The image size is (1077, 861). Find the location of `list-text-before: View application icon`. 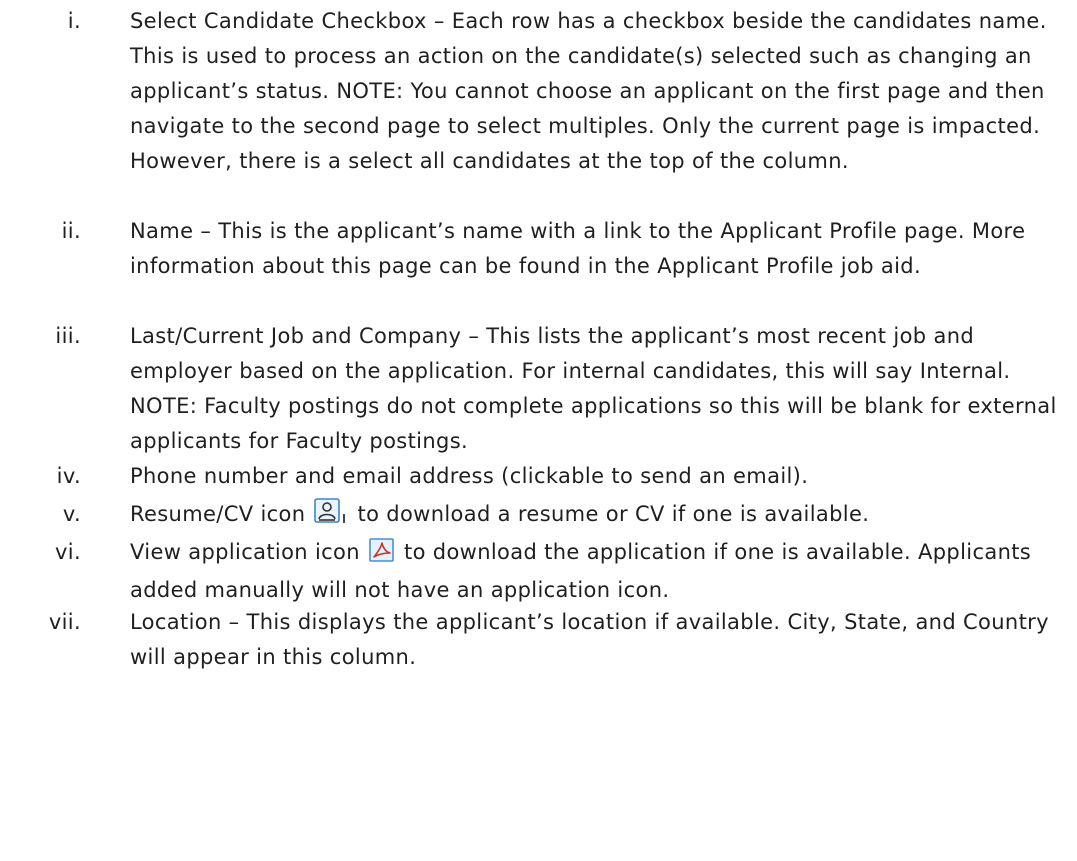

list-text-before: View application icon is located at coordinates (245, 552).